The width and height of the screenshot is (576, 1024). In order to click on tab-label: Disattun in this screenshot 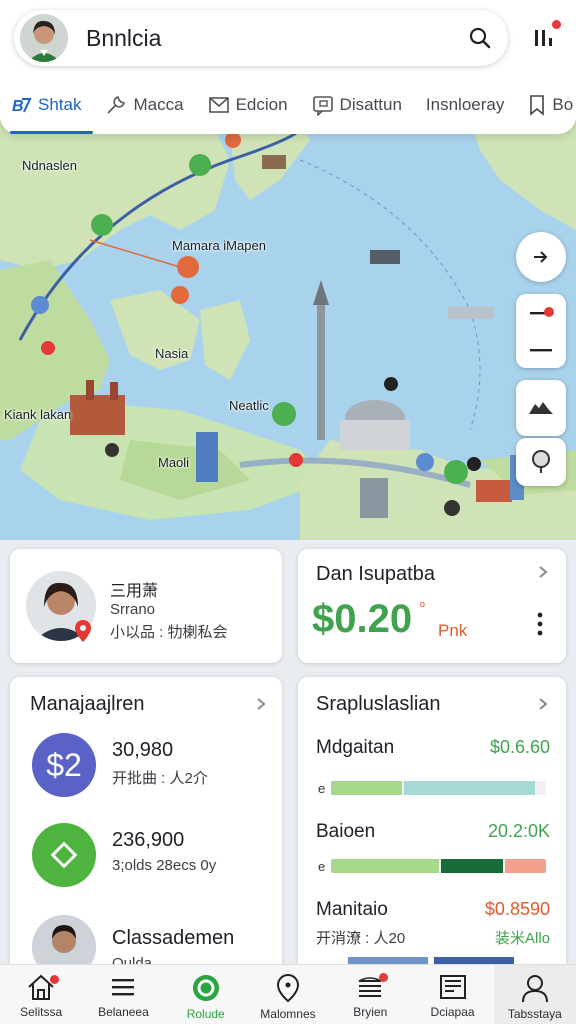, I will do `click(370, 104)`.